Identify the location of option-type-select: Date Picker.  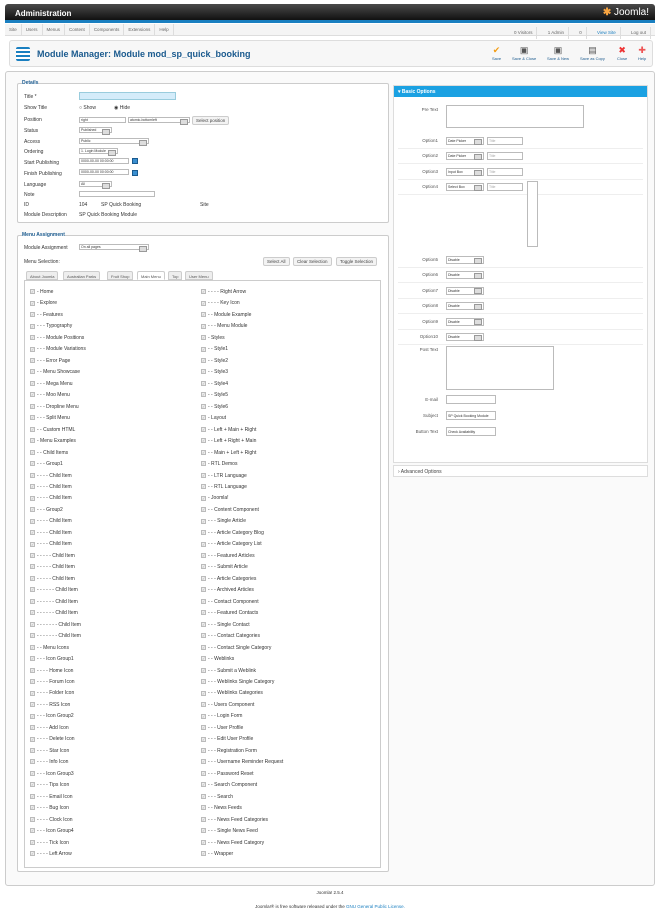
(465, 156).